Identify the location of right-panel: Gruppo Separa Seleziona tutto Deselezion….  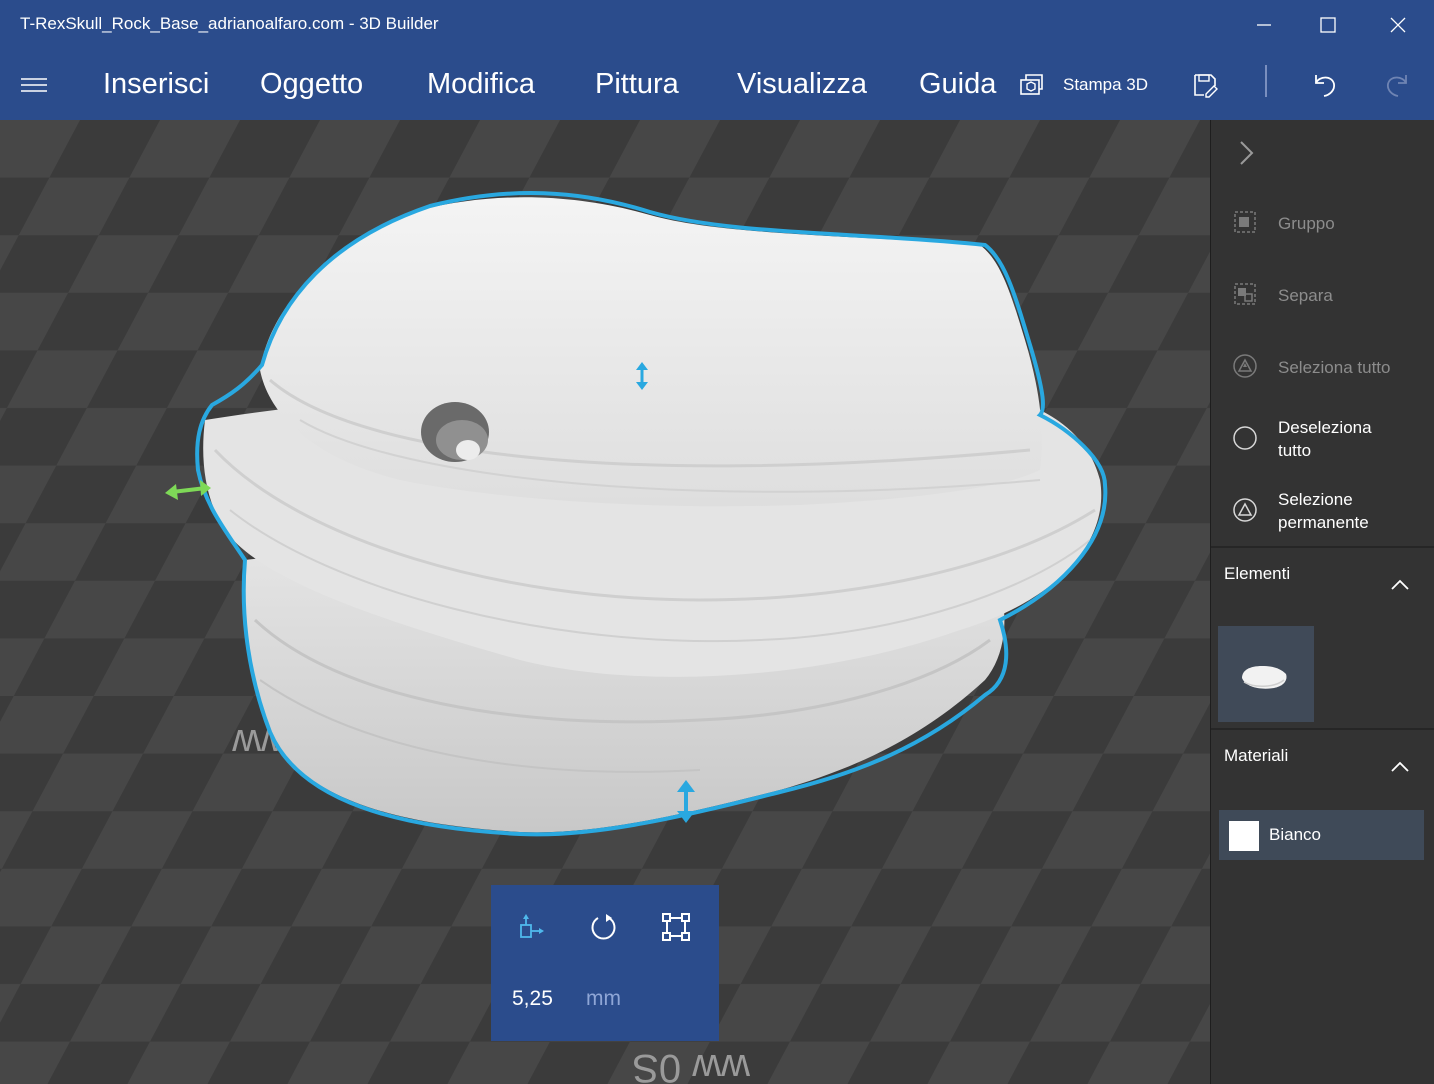
(1322, 602).